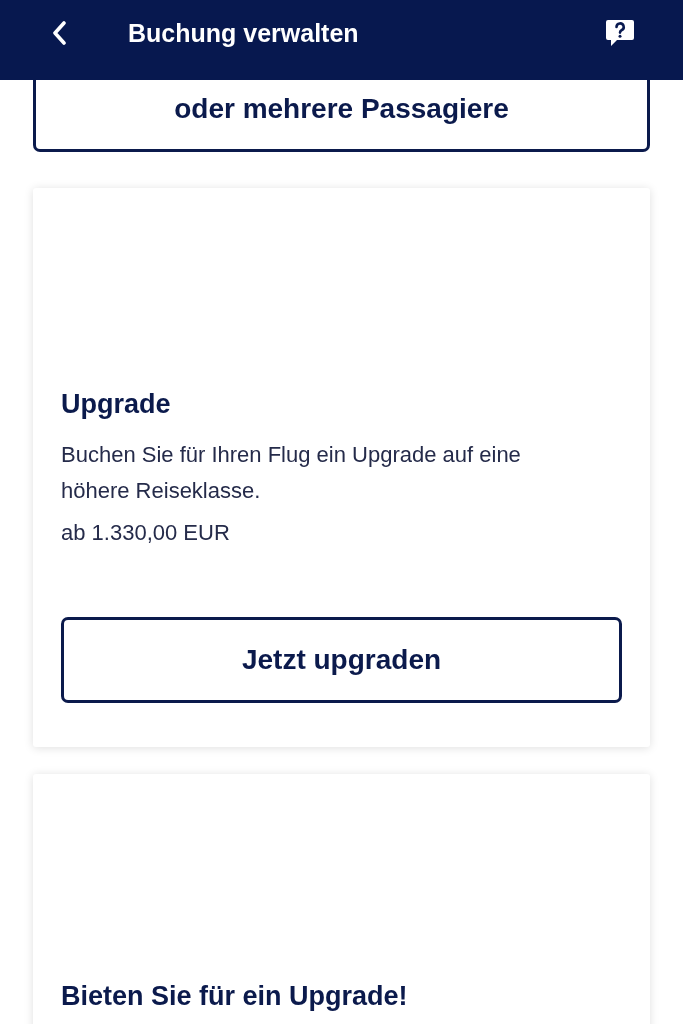 The height and width of the screenshot is (1024, 683). Describe the element at coordinates (235, 996) in the screenshot. I see `card-title: Bieten Sie für ein Upgrade!` at that location.